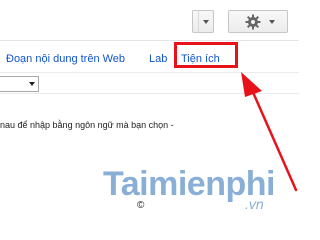 This screenshot has height=240, width=320. Describe the element at coordinates (87, 125) in the screenshot. I see `setting-description: nau để nhập bằng ngôn ngữ mà bạn chọn -` at that location.